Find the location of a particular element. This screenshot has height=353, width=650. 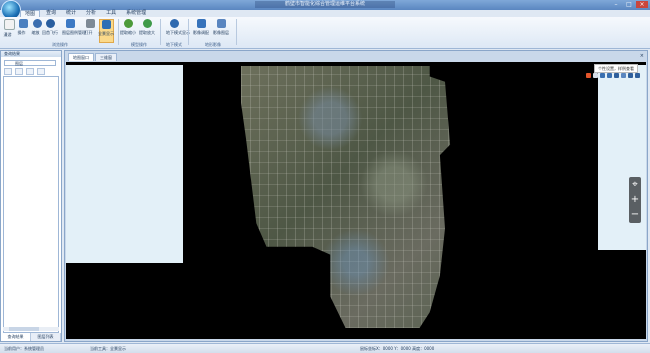

underground-mode-button: 地下模式显示 is located at coordinates (178, 27).